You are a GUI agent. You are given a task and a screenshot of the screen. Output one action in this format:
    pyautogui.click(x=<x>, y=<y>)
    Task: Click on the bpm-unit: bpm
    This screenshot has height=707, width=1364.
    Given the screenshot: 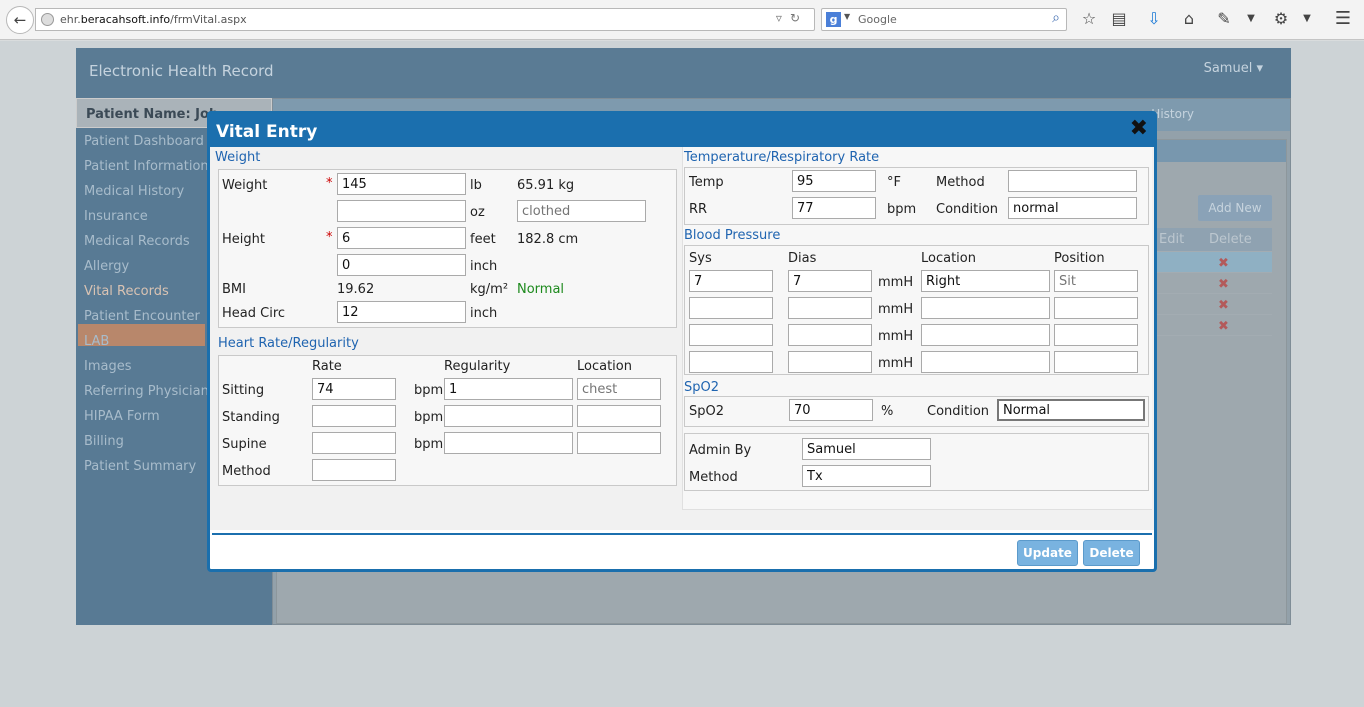 What is the action you would take?
    pyautogui.click(x=429, y=390)
    